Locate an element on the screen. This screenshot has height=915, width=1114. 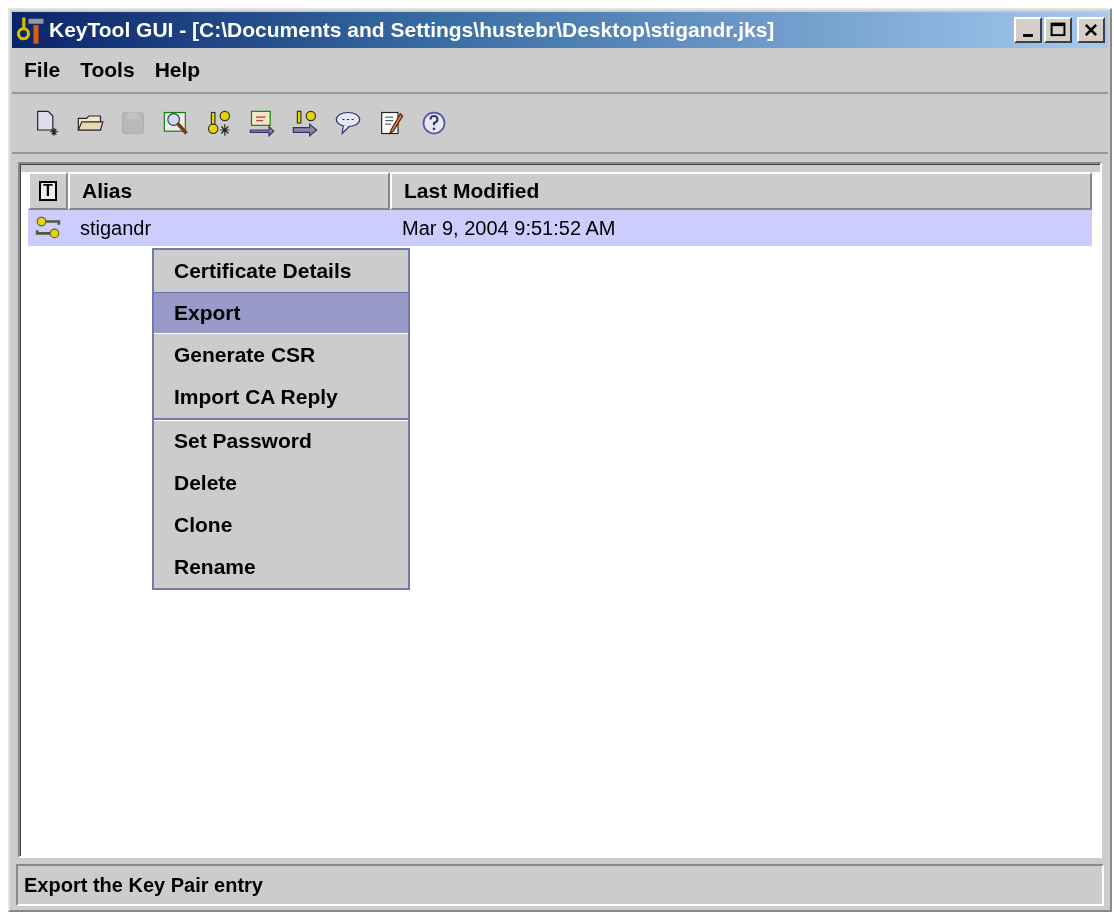
minimize-icon is located at coordinates (1028, 35).